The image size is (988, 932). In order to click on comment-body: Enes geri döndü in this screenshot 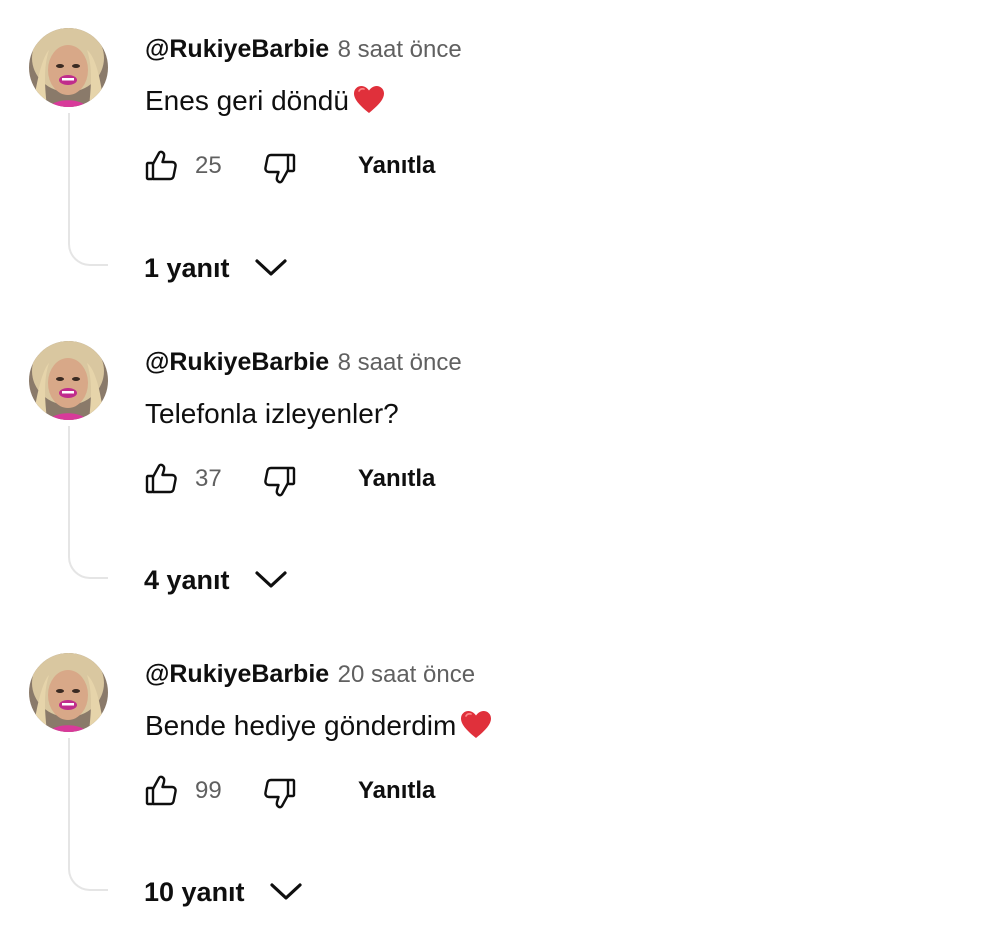, I will do `click(247, 100)`.